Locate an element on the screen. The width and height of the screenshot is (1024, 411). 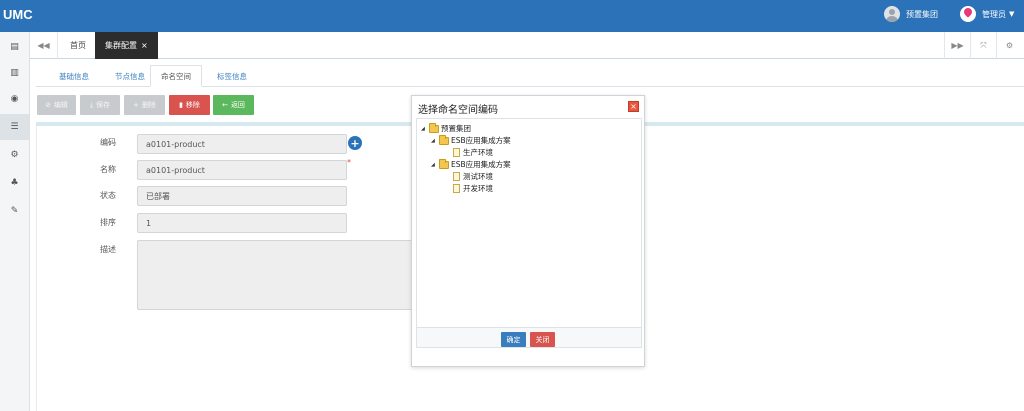
tree-node-production-label: 生产环境 is located at coordinates (478, 152).